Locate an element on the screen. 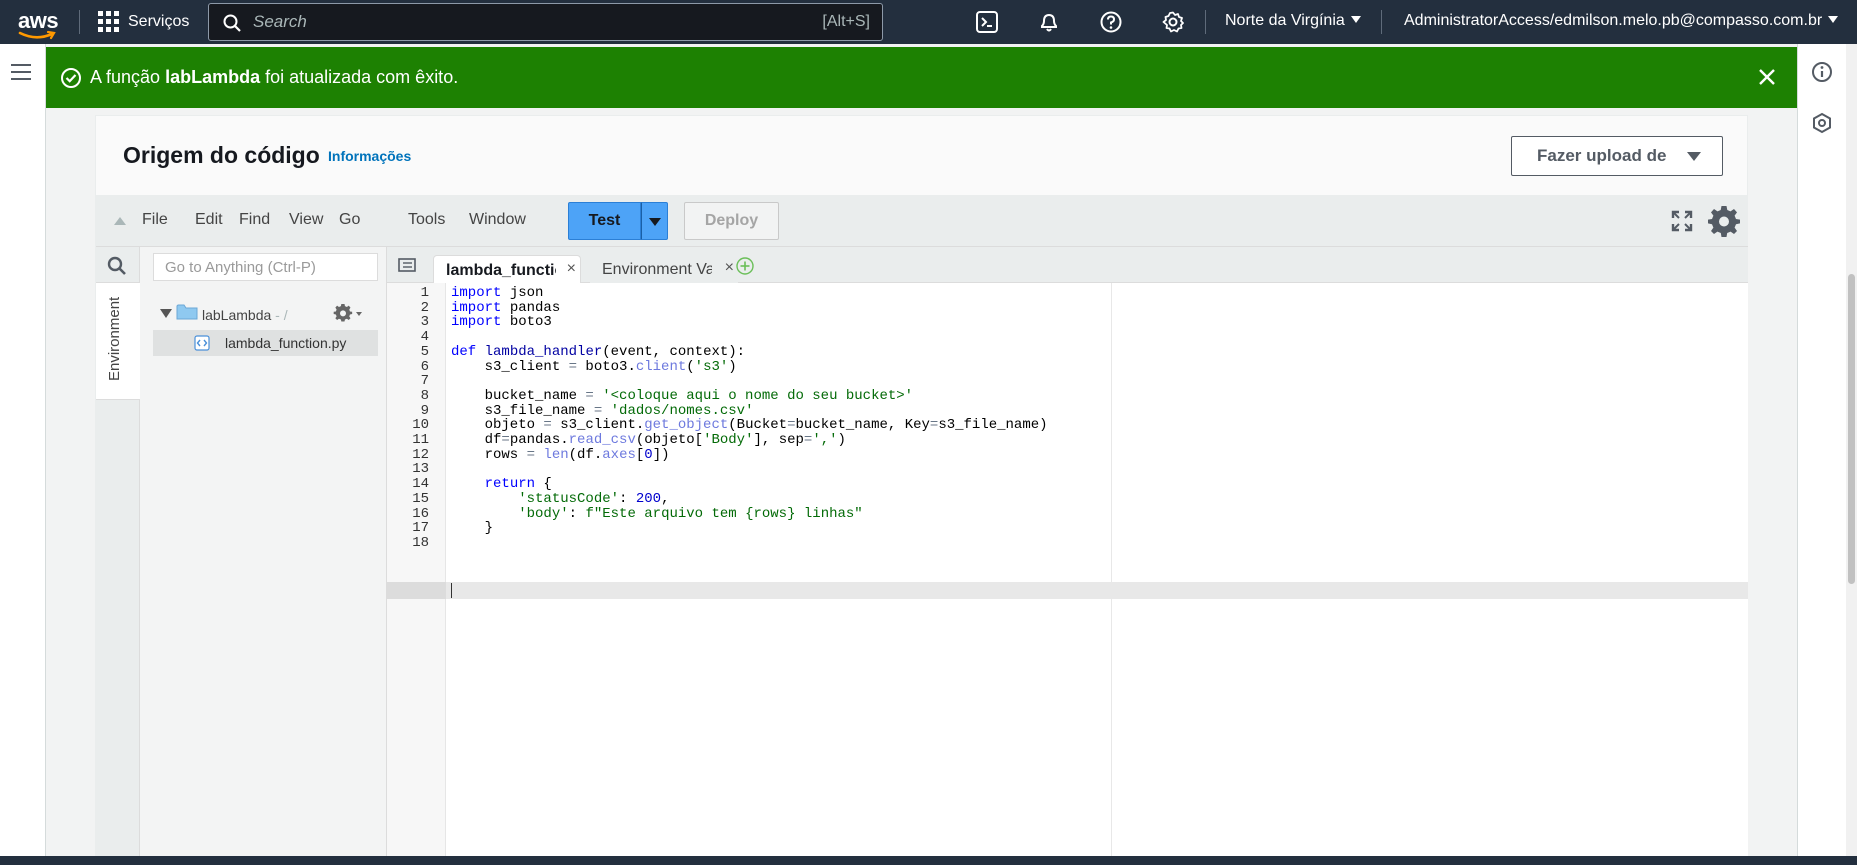 This screenshot has height=865, width=1857. tab-environment-variables: Environment Var × is located at coordinates (664, 269).